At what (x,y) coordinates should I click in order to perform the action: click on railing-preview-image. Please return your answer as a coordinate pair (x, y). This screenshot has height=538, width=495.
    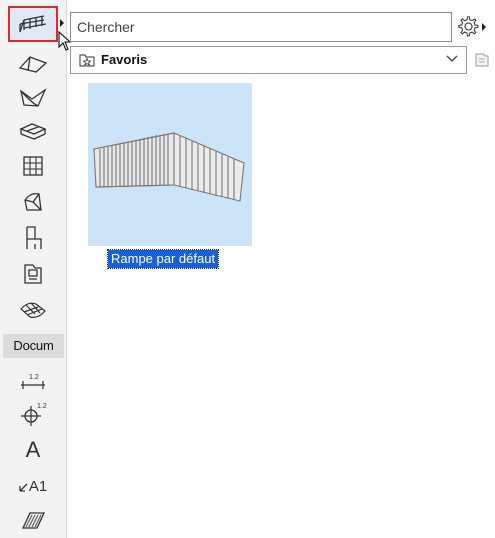
    Looking at the image, I should click on (169, 167).